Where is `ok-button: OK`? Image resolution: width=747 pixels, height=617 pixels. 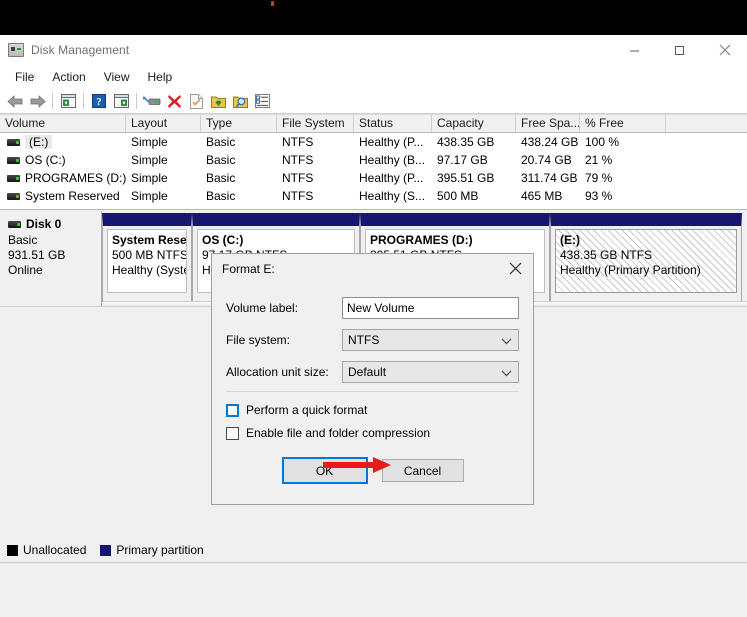 ok-button: OK is located at coordinates (324, 470).